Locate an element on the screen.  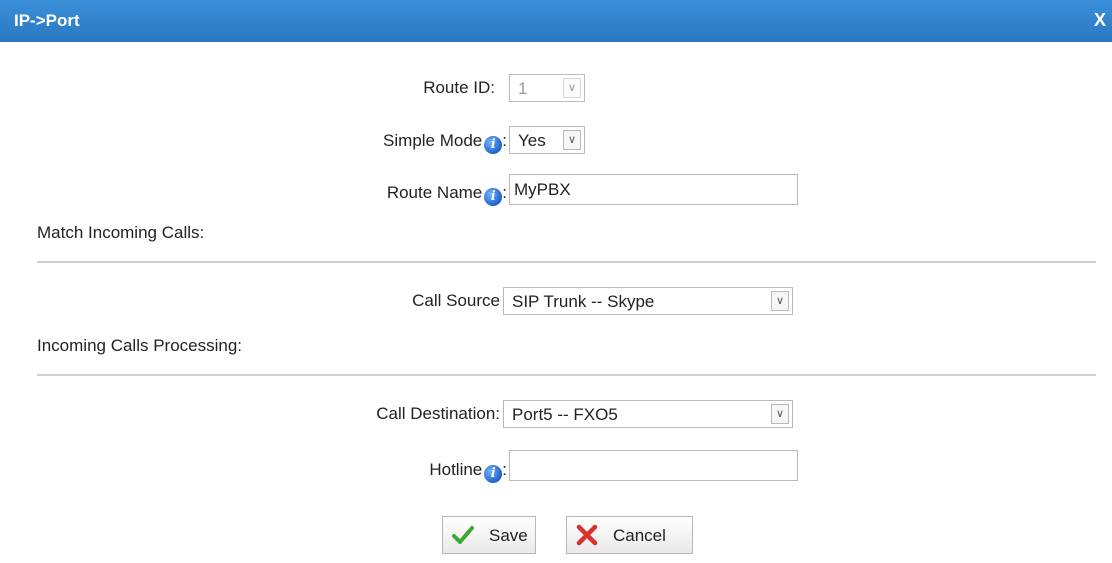
simple-mode-value: Yes is located at coordinates (532, 140).